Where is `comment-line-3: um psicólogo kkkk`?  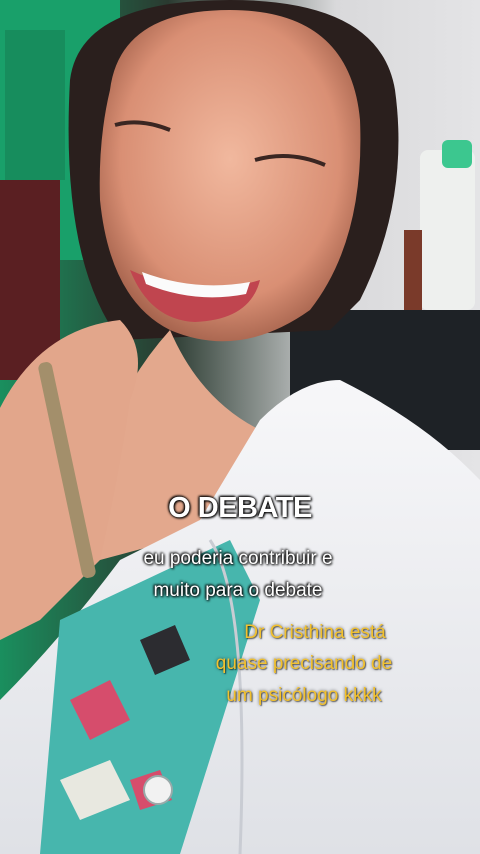 comment-line-3: um psicólogo kkkk is located at coordinates (304, 695).